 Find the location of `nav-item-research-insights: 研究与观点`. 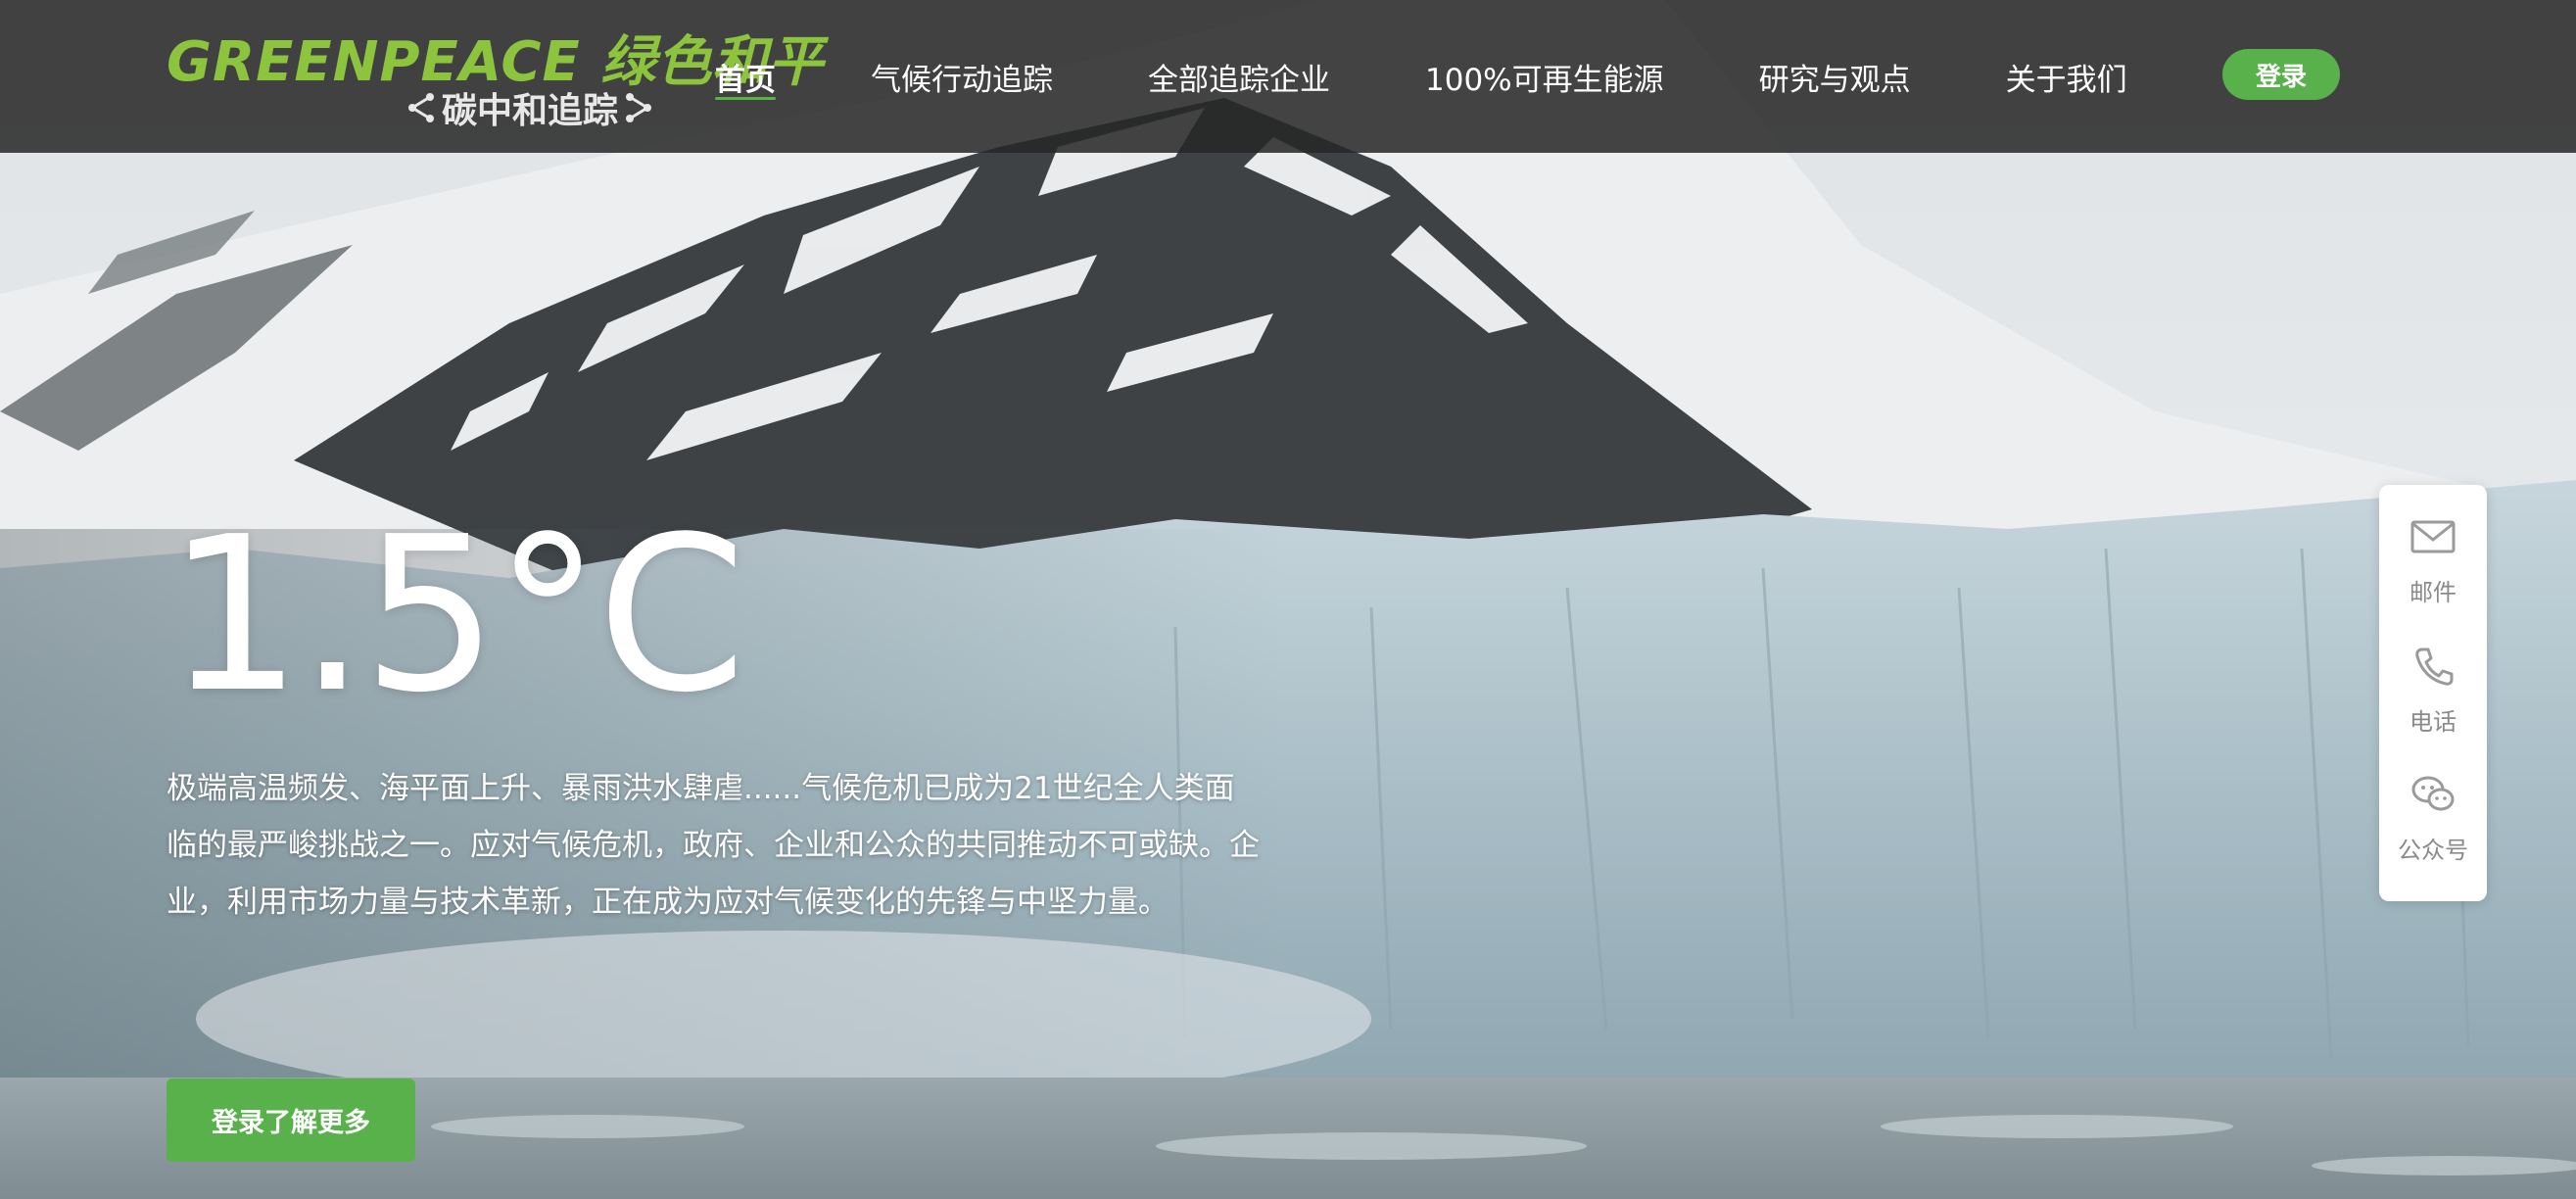

nav-item-research-insights: 研究与观点 is located at coordinates (1835, 76).